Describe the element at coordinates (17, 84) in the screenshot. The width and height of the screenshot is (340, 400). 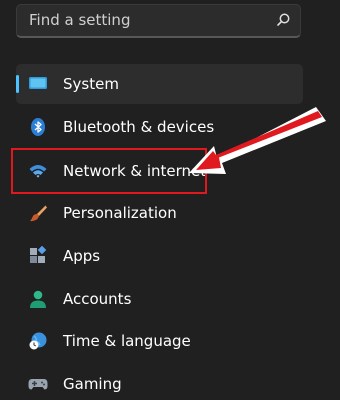
I see `selection-indicator` at that location.